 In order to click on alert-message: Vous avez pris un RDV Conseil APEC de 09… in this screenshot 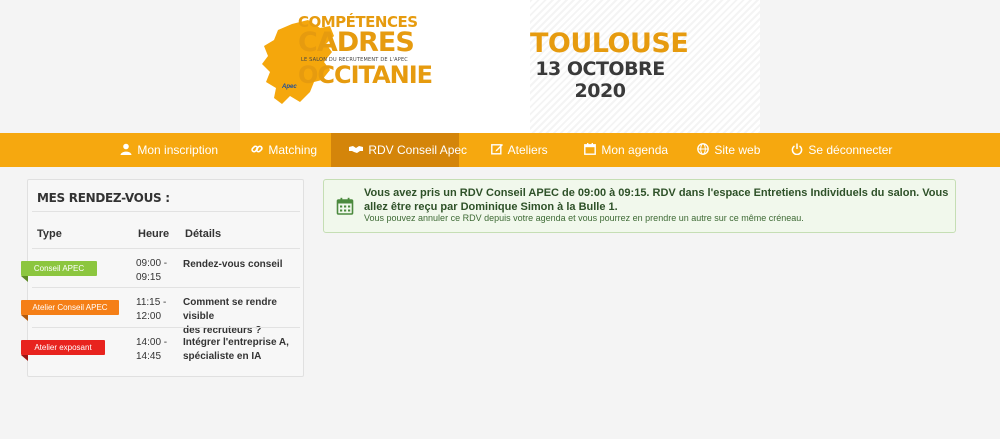, I will do `click(656, 200)`.